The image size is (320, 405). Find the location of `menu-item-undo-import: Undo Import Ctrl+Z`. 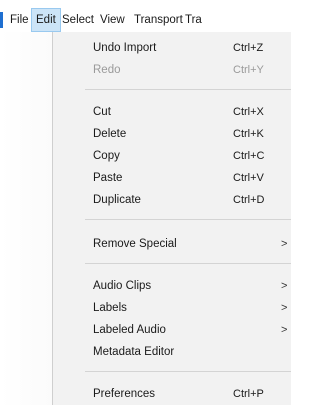

menu-item-undo-import: Undo Import Ctrl+Z is located at coordinates (172, 48).